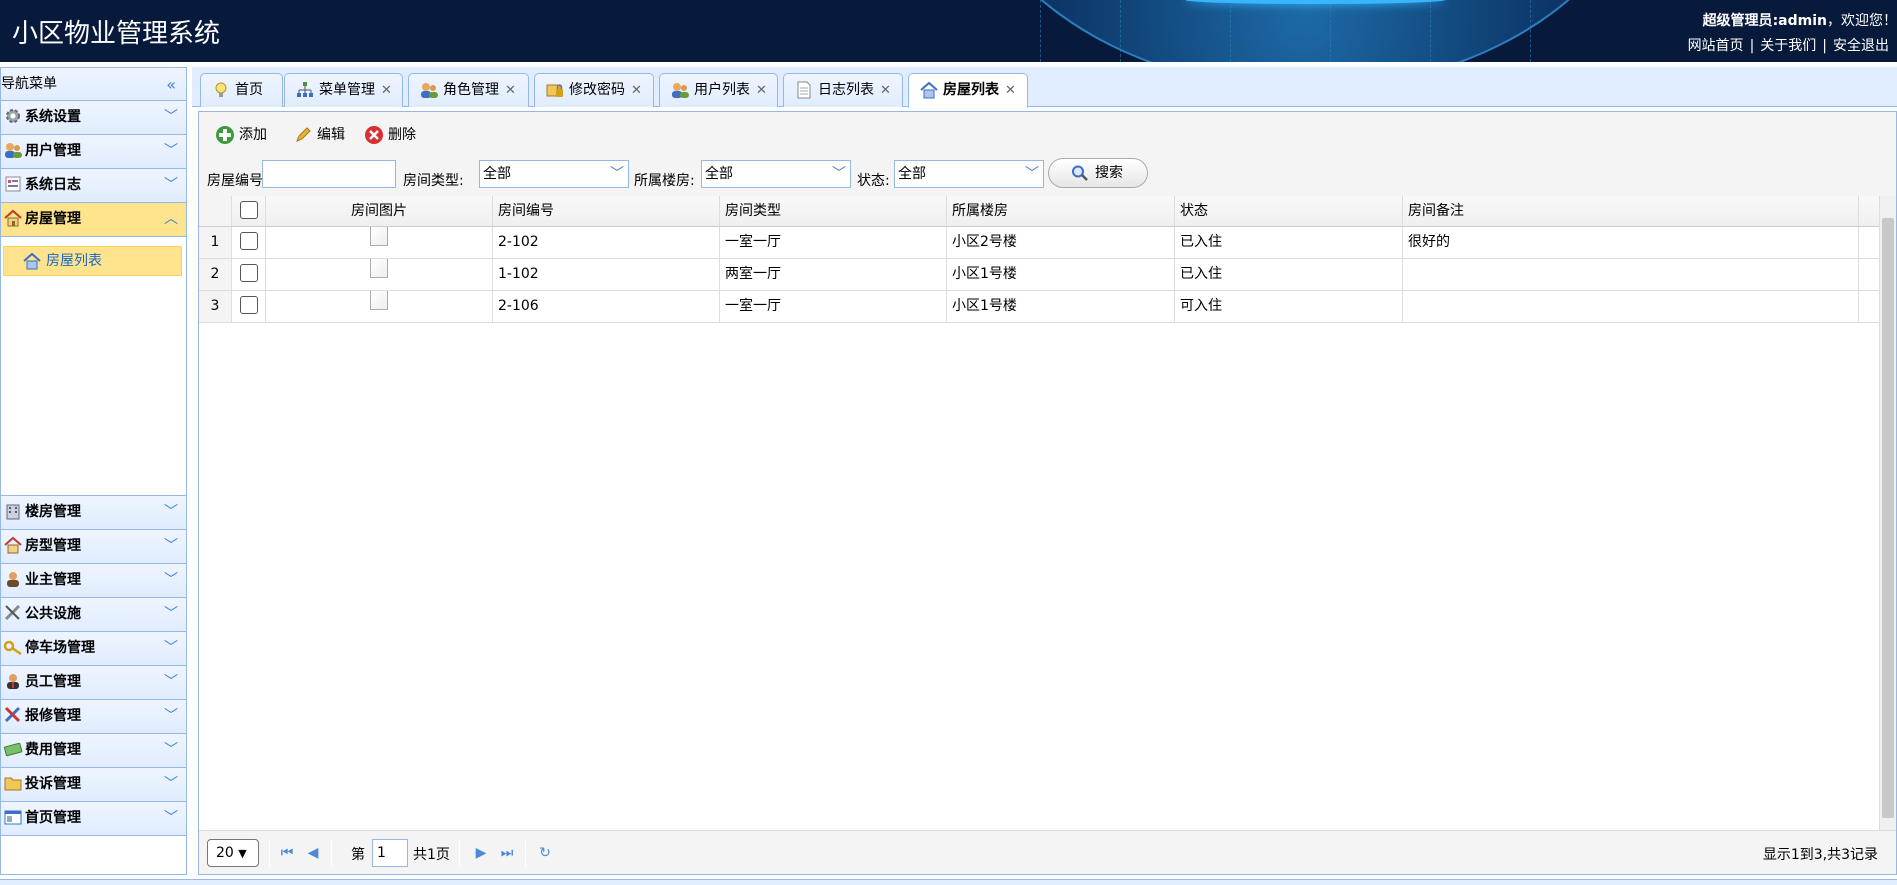 This screenshot has height=885, width=1897. What do you see at coordinates (215, 242) in the screenshot?
I see `row-number: 1` at bounding box center [215, 242].